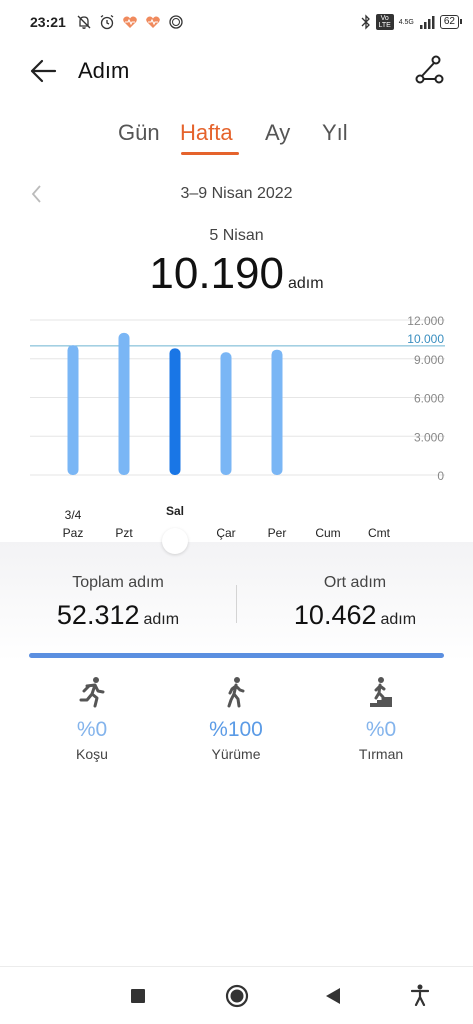 The width and height of the screenshot is (473, 1024). What do you see at coordinates (176, 22) in the screenshot?
I see `watch-icon` at bounding box center [176, 22].